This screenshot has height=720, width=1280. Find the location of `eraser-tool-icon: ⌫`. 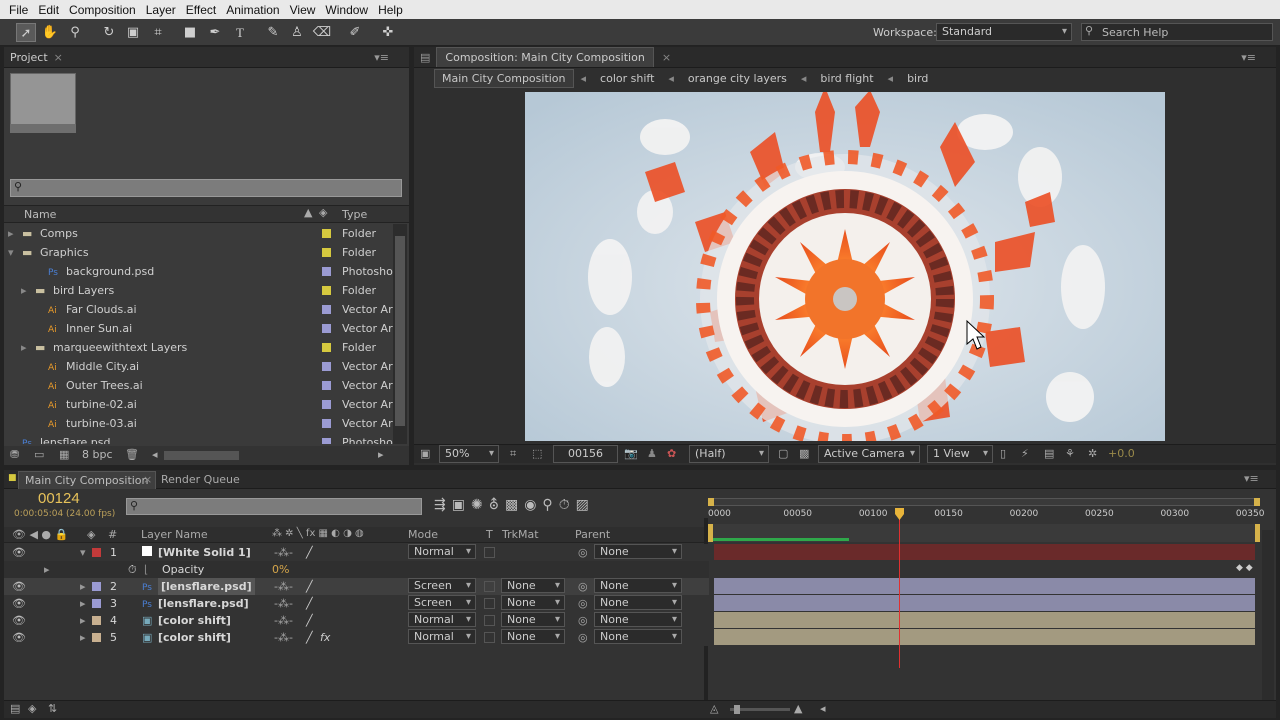

eraser-tool-icon: ⌫ is located at coordinates (322, 32).